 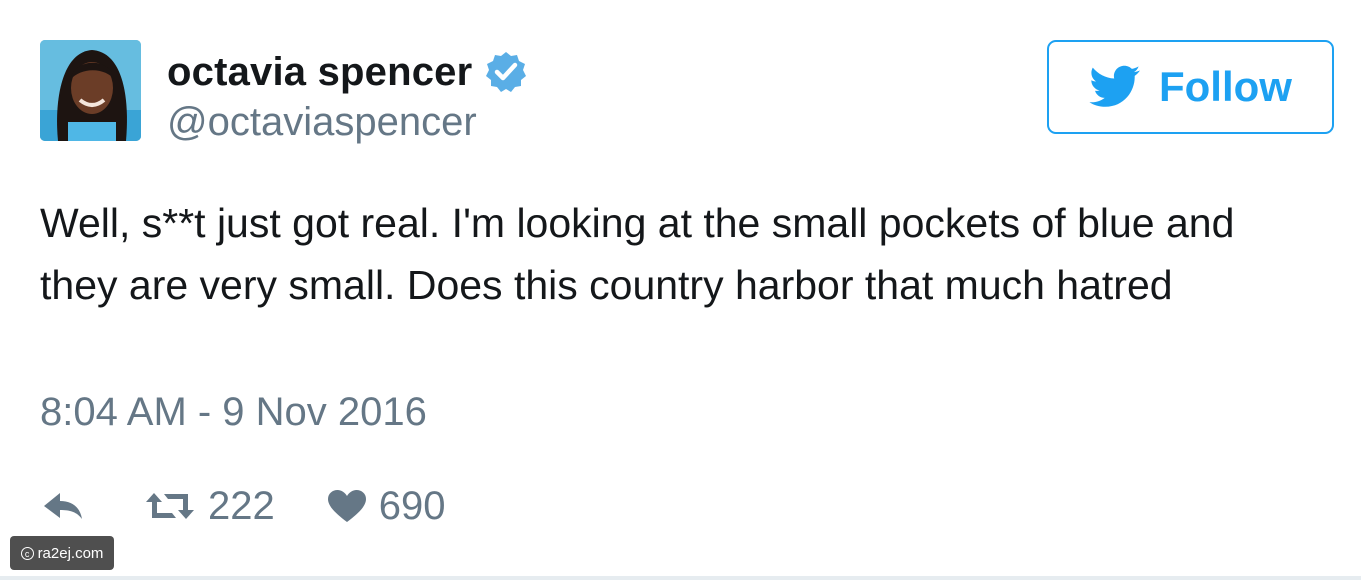 I want to click on retweet-count: 222, so click(x=241, y=505).